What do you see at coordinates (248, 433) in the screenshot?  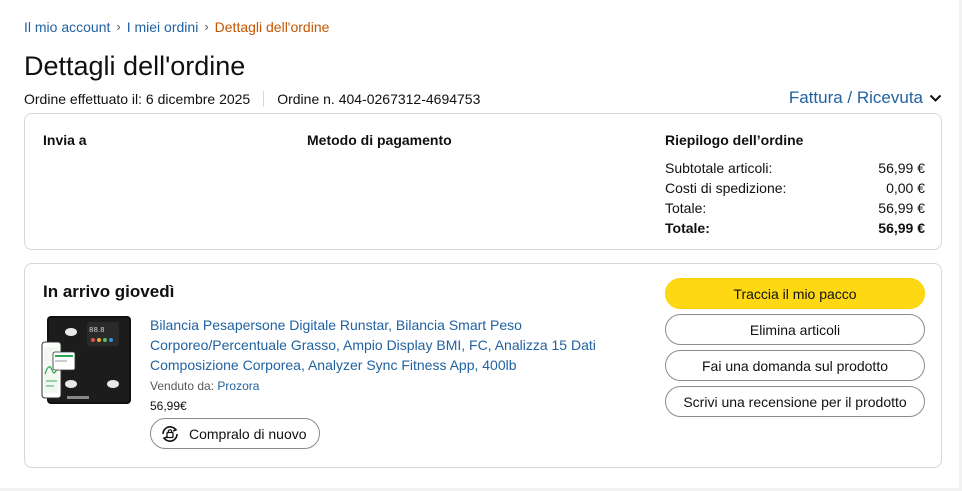 I see `buy-again-label: Compralo di nuovo` at bounding box center [248, 433].